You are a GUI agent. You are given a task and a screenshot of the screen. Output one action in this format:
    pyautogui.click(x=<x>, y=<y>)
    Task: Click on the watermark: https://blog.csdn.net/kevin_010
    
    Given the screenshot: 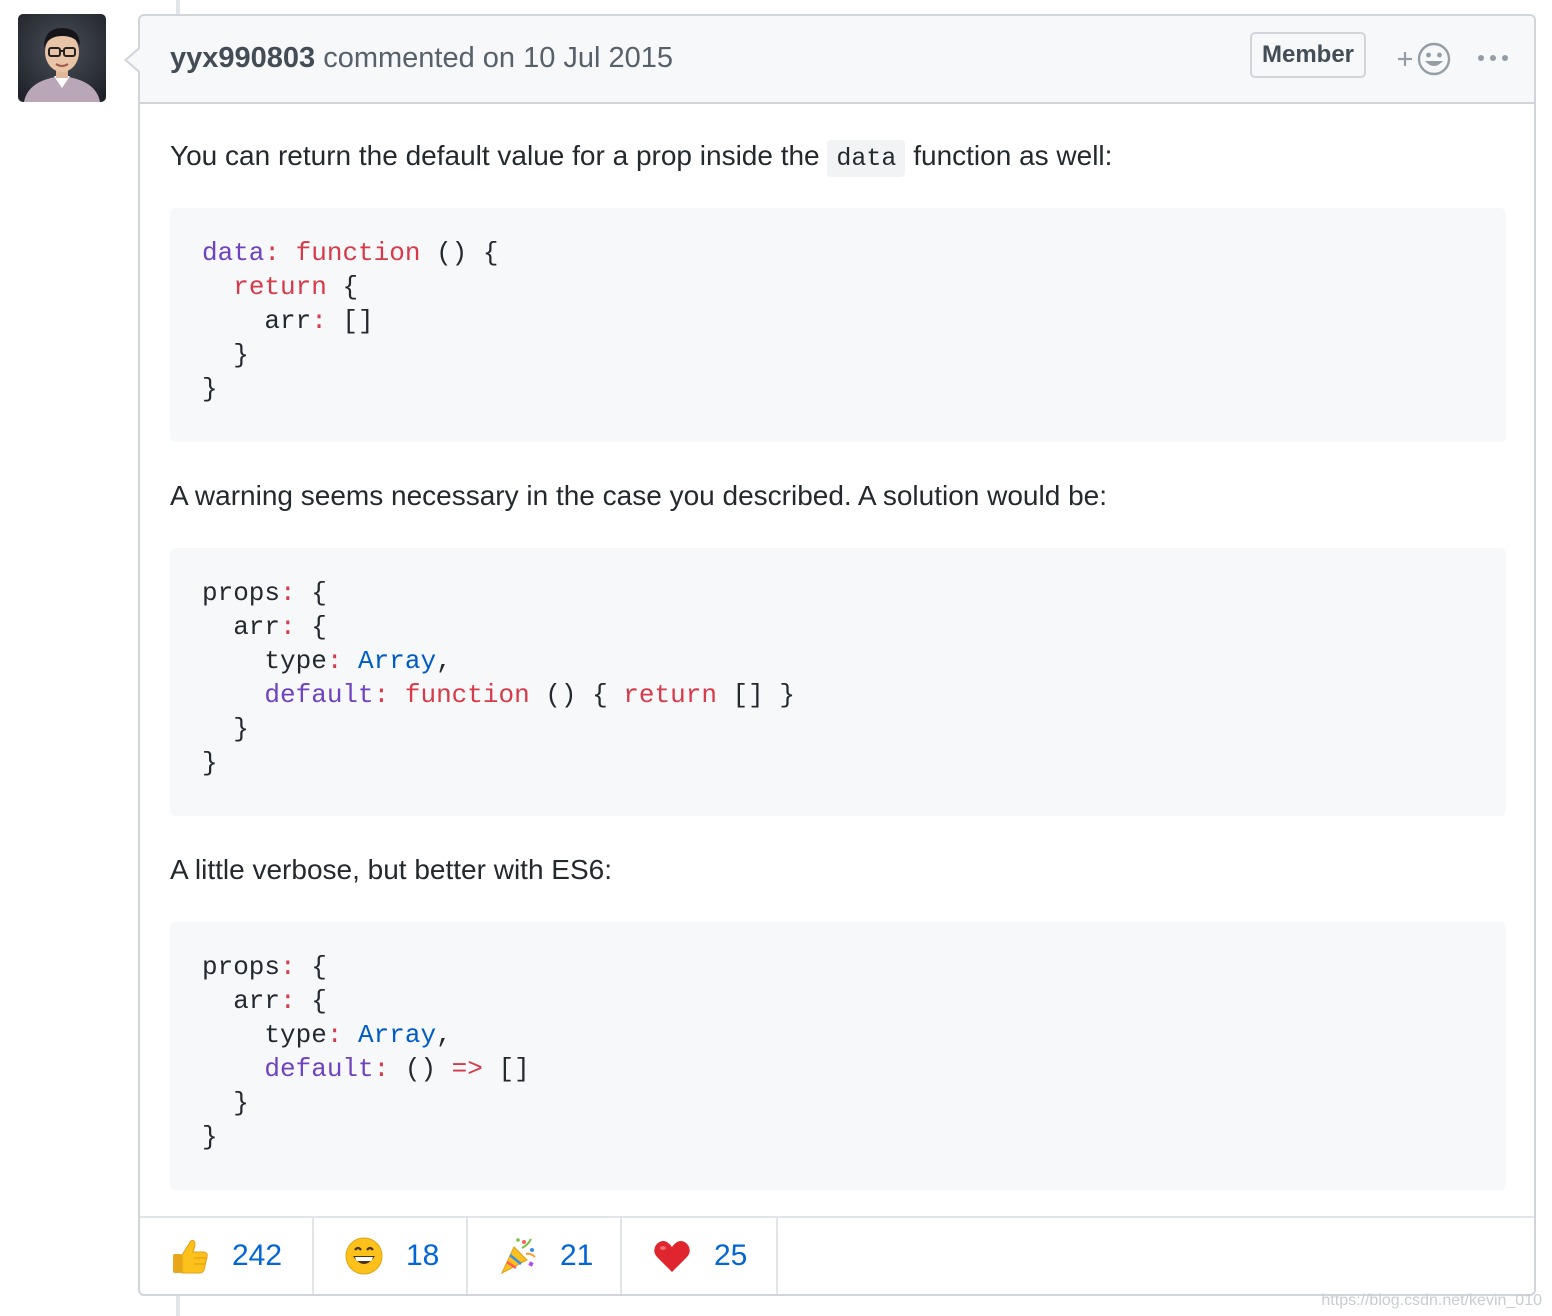 What is the action you would take?
    pyautogui.click(x=1431, y=1300)
    